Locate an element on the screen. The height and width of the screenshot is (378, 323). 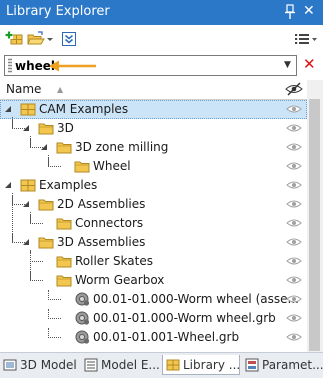
tree-row: Wheel is located at coordinates (153, 166).